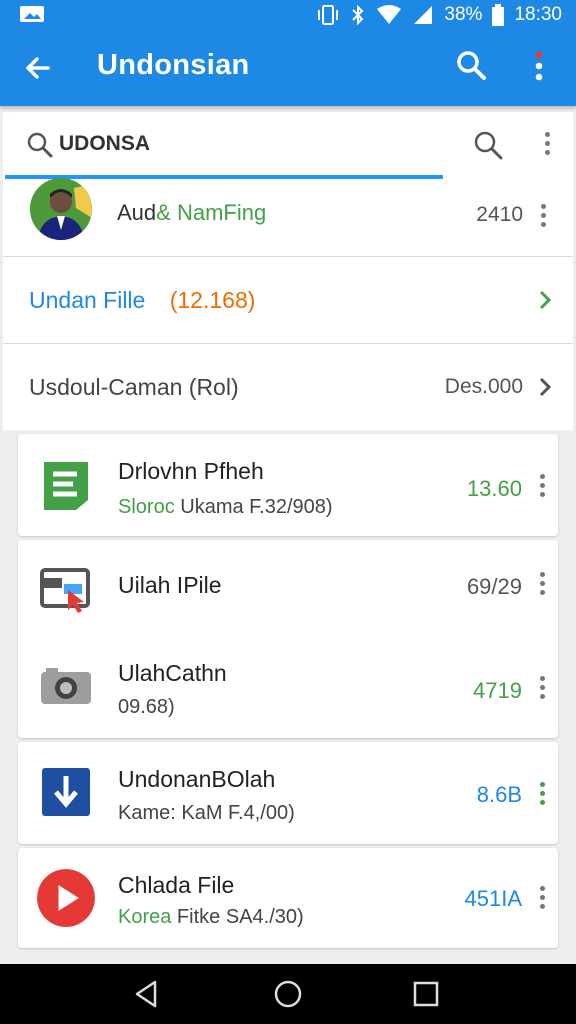 The width and height of the screenshot is (576, 1024). I want to click on file-value: 451IA, so click(493, 898).